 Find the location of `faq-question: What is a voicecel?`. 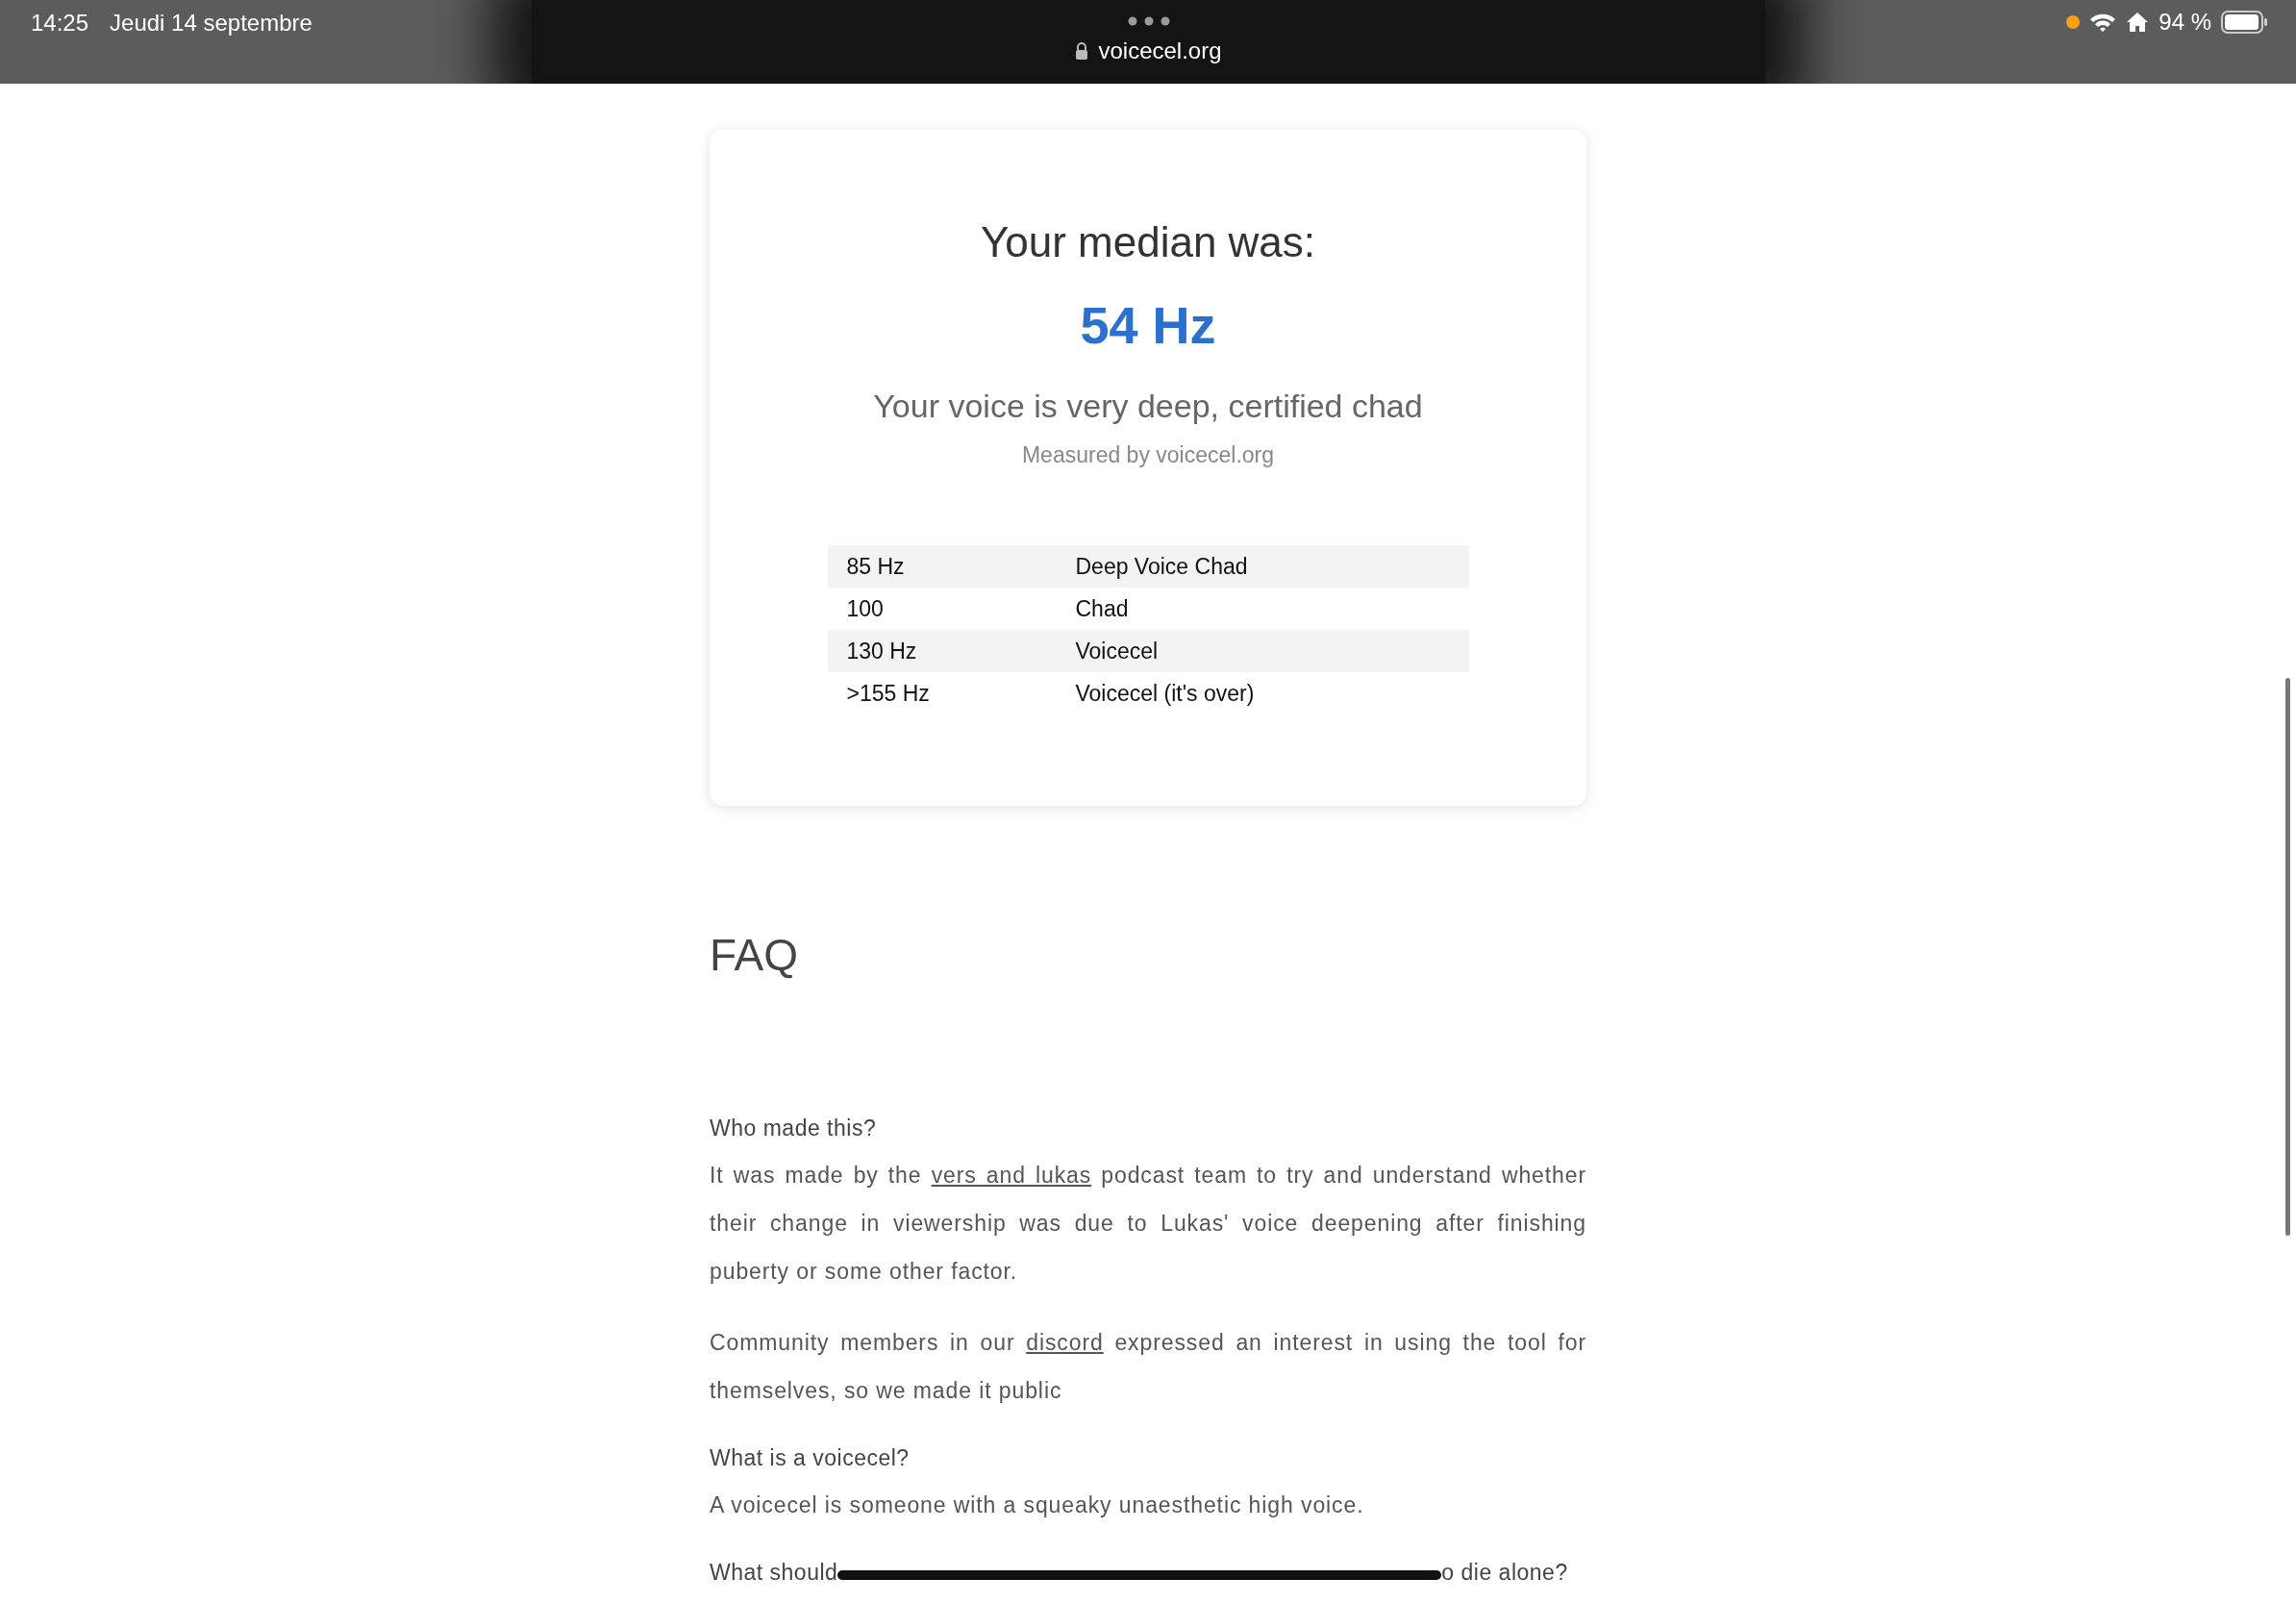

faq-question: What is a voicecel? is located at coordinates (810, 1458).